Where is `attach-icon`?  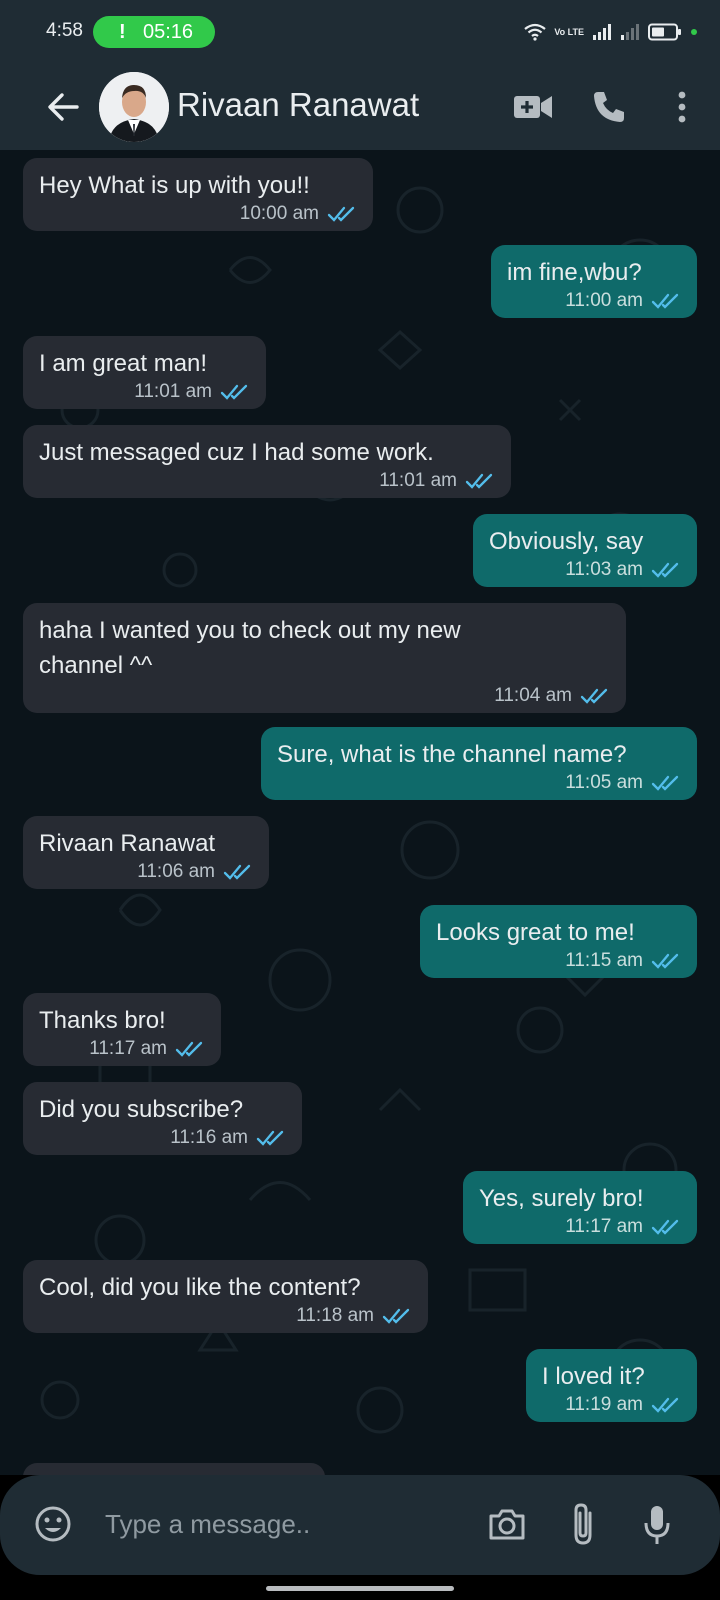
attach-icon is located at coordinates (583, 1524).